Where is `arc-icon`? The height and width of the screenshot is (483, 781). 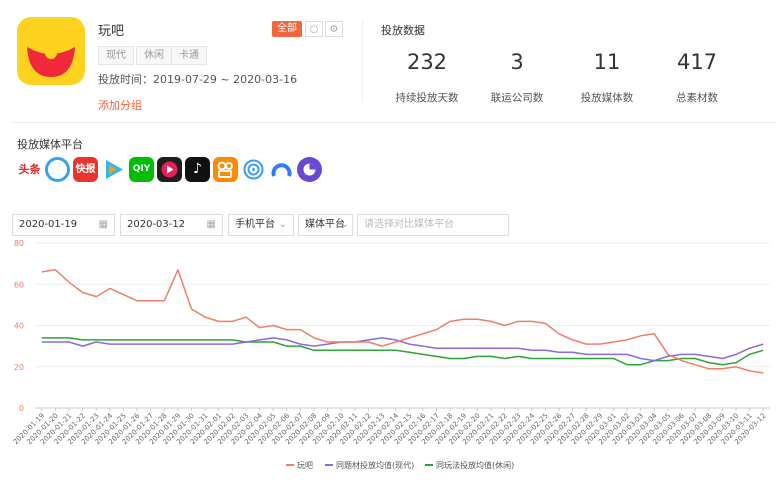
arc-icon is located at coordinates (281, 170).